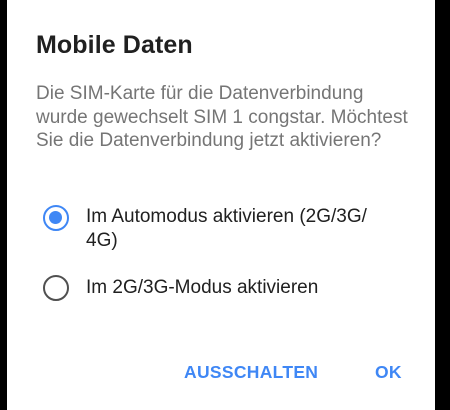 The height and width of the screenshot is (410, 450). Describe the element at coordinates (56, 288) in the screenshot. I see `radio-unselected-icon` at that location.